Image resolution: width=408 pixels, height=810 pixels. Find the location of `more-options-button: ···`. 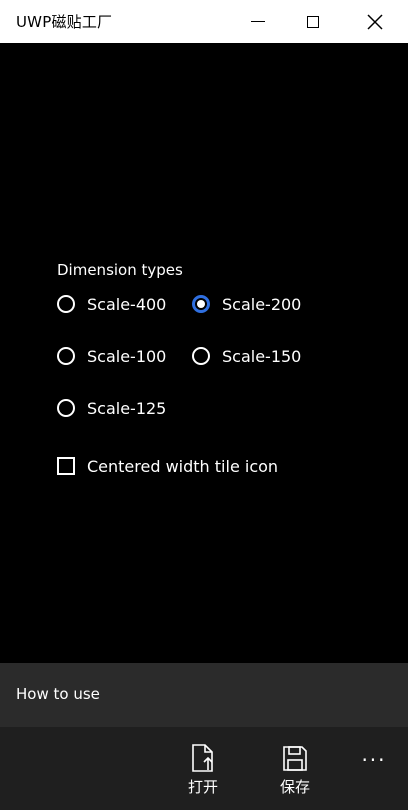

more-options-button: ··· is located at coordinates (374, 760).